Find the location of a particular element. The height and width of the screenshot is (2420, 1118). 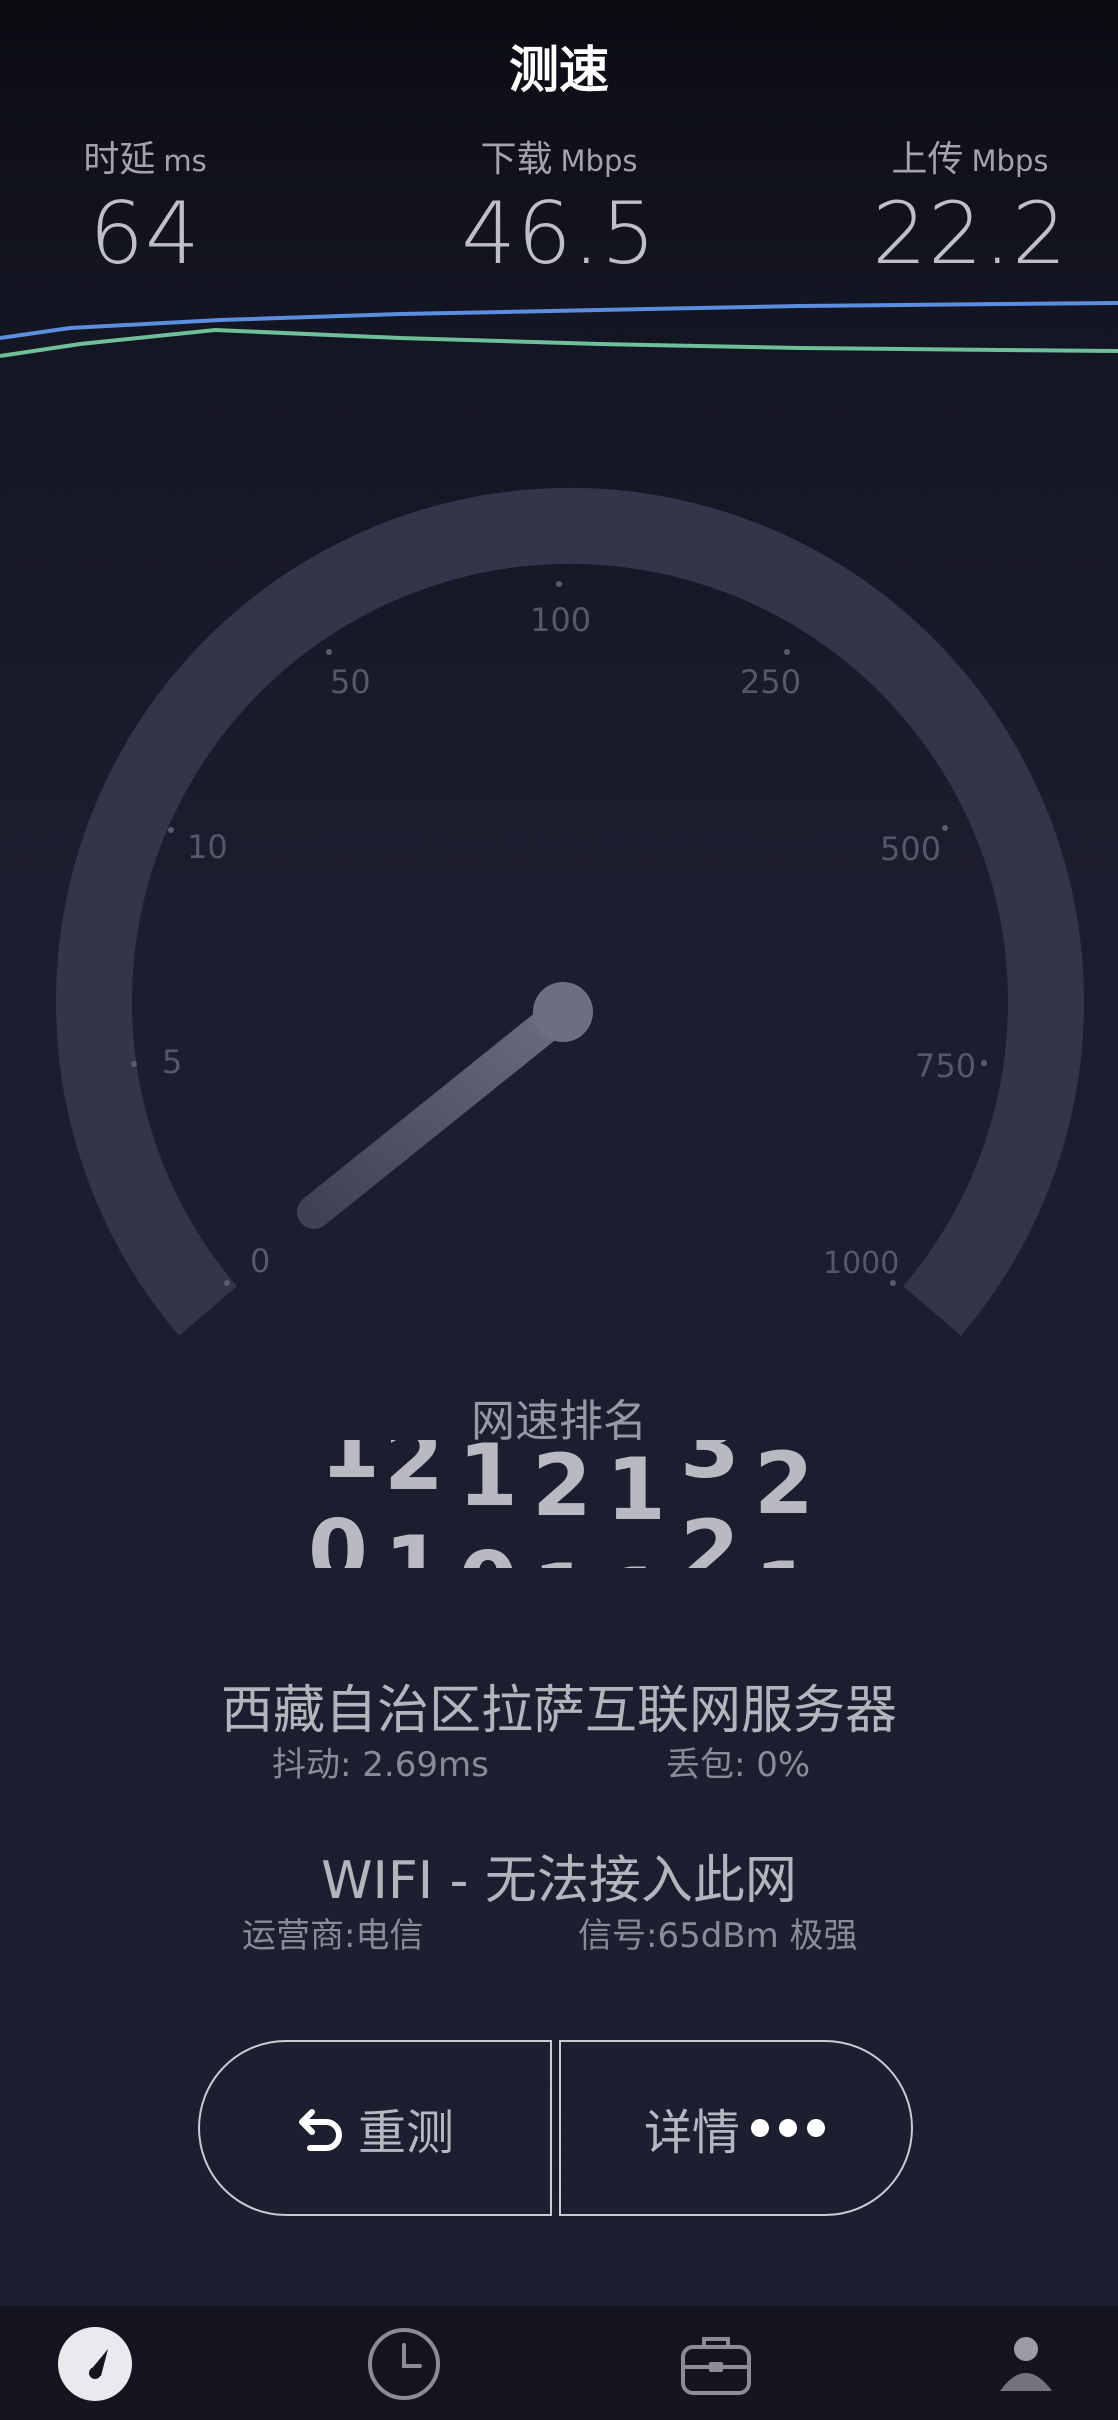

toolbox-icon is located at coordinates (716, 2366).